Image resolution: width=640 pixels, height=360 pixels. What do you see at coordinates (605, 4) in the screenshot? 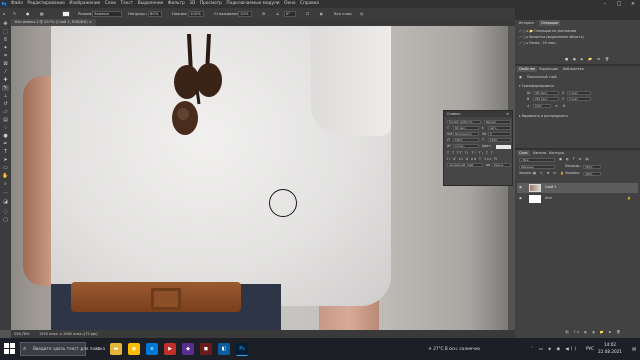
I see `minimize-icon: –` at bounding box center [605, 4].